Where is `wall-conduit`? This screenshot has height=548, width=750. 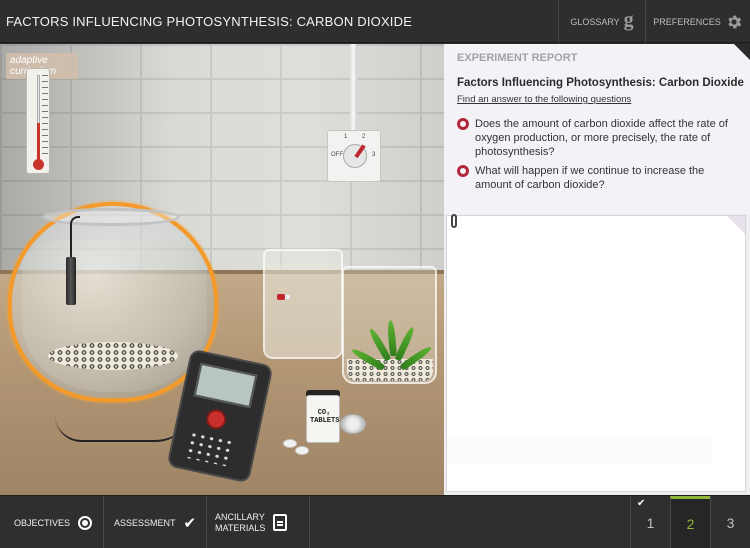 wall-conduit is located at coordinates (353, 88).